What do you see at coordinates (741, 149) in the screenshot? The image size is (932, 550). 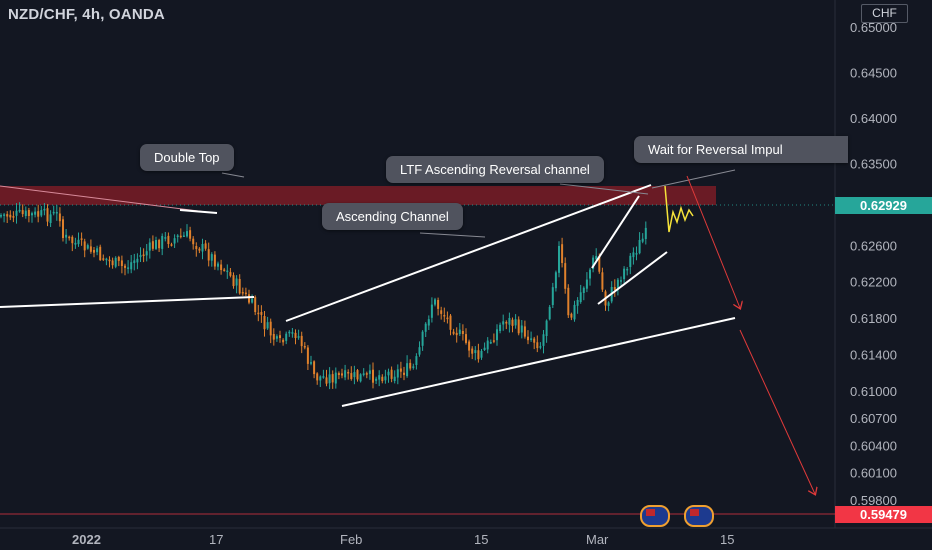 I see `wait-reversal-callout: Wait for Reversal Impul` at bounding box center [741, 149].